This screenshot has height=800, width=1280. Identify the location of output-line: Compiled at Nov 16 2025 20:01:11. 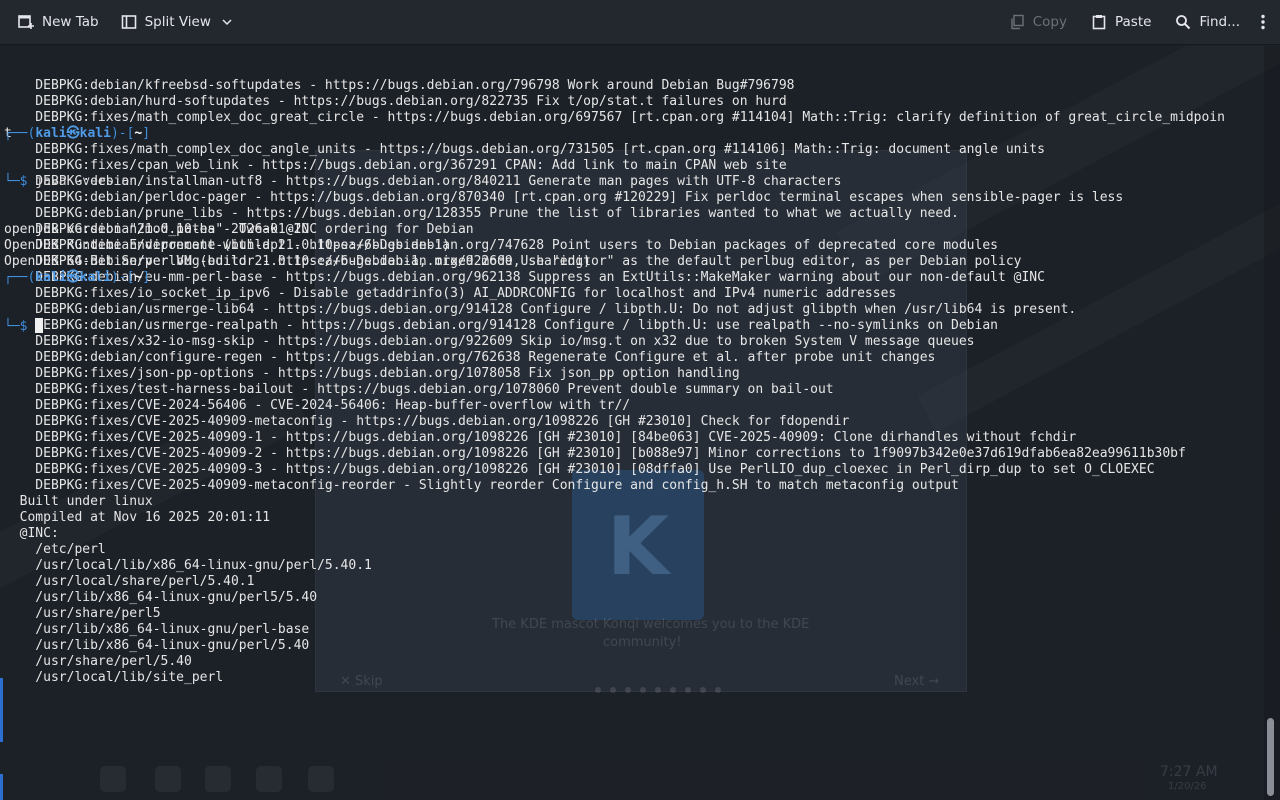
(137, 517).